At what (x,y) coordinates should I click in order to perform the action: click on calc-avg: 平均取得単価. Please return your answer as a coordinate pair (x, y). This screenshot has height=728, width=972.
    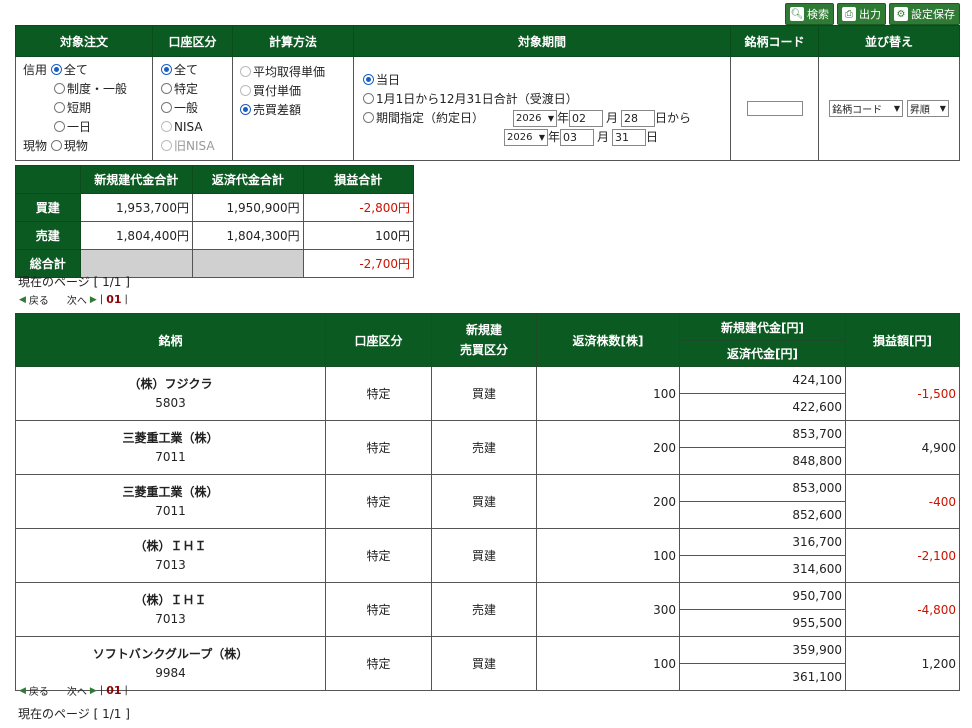
    Looking at the image, I should click on (296, 72).